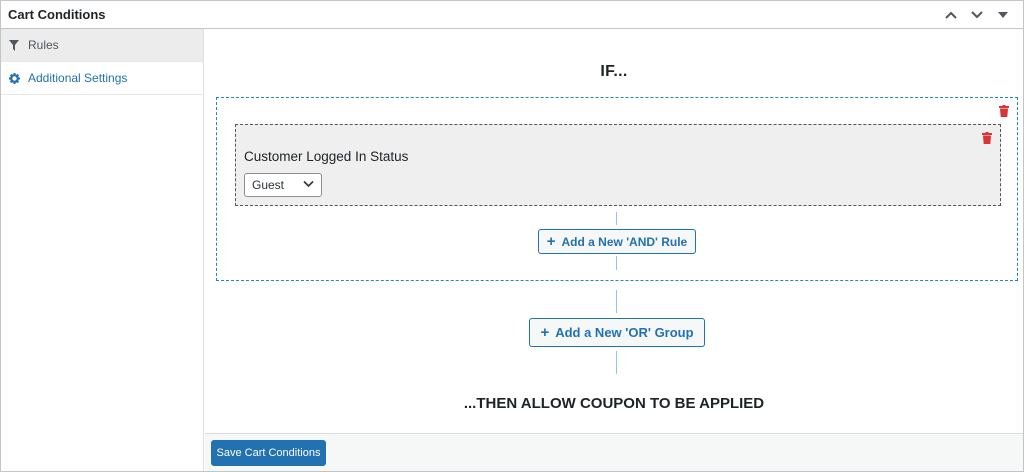 This screenshot has width=1024, height=472. What do you see at coordinates (618, 165) in the screenshot?
I see `condition-rule: Customer Logged In Status Guest` at bounding box center [618, 165].